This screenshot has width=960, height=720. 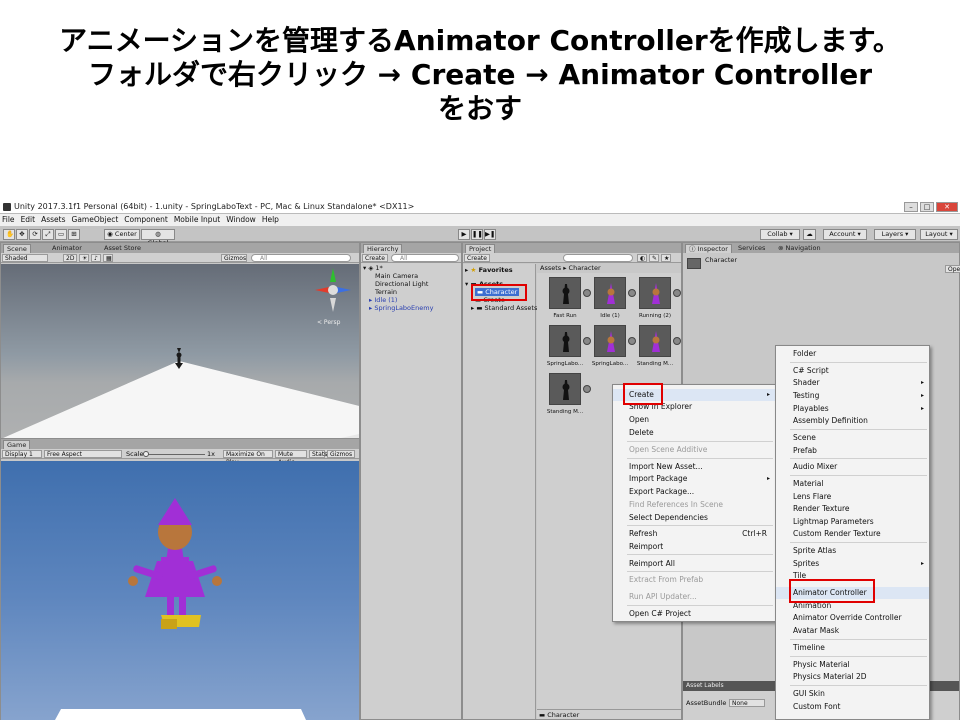 What do you see at coordinates (852, 618) in the screenshot?
I see `create-animator-override-controller: Animator Override Controller` at bounding box center [852, 618].